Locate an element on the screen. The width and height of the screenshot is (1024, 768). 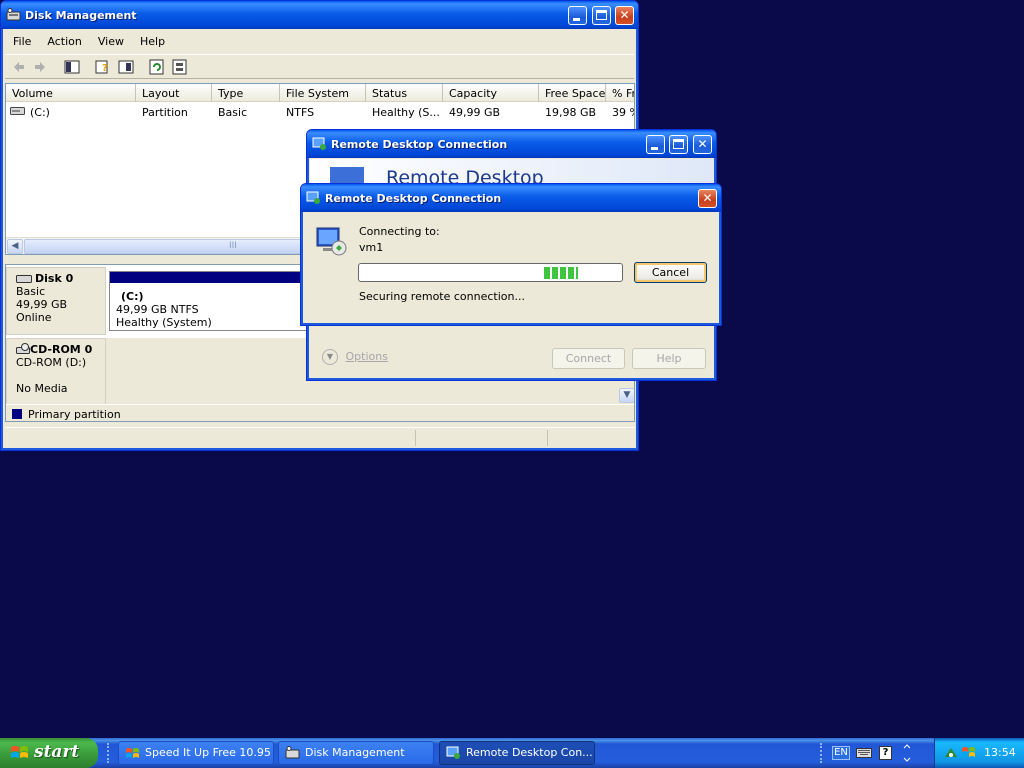
minimize-icon is located at coordinates (576, 19).